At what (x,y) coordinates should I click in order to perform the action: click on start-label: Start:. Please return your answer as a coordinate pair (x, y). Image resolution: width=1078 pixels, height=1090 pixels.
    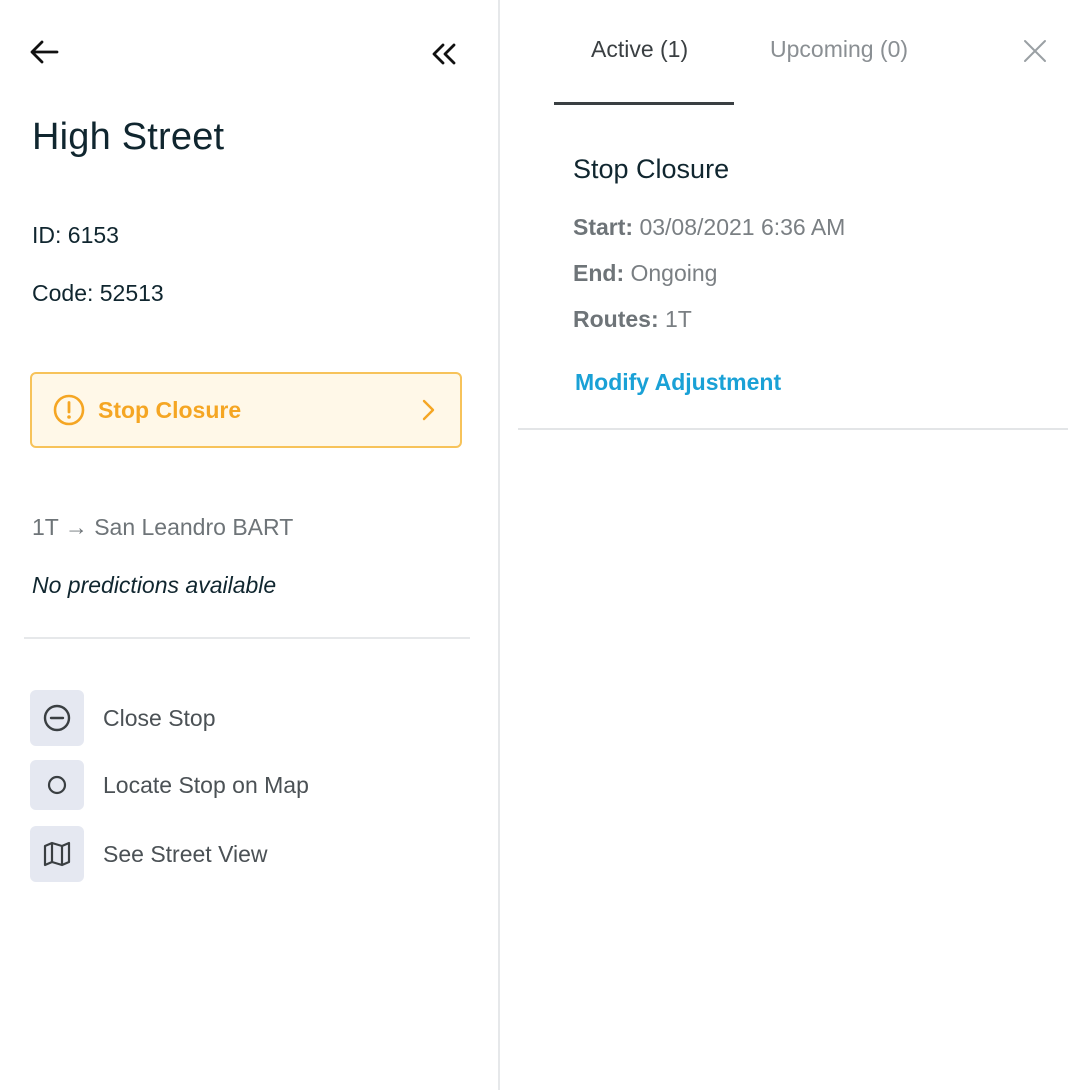
    Looking at the image, I should click on (603, 227).